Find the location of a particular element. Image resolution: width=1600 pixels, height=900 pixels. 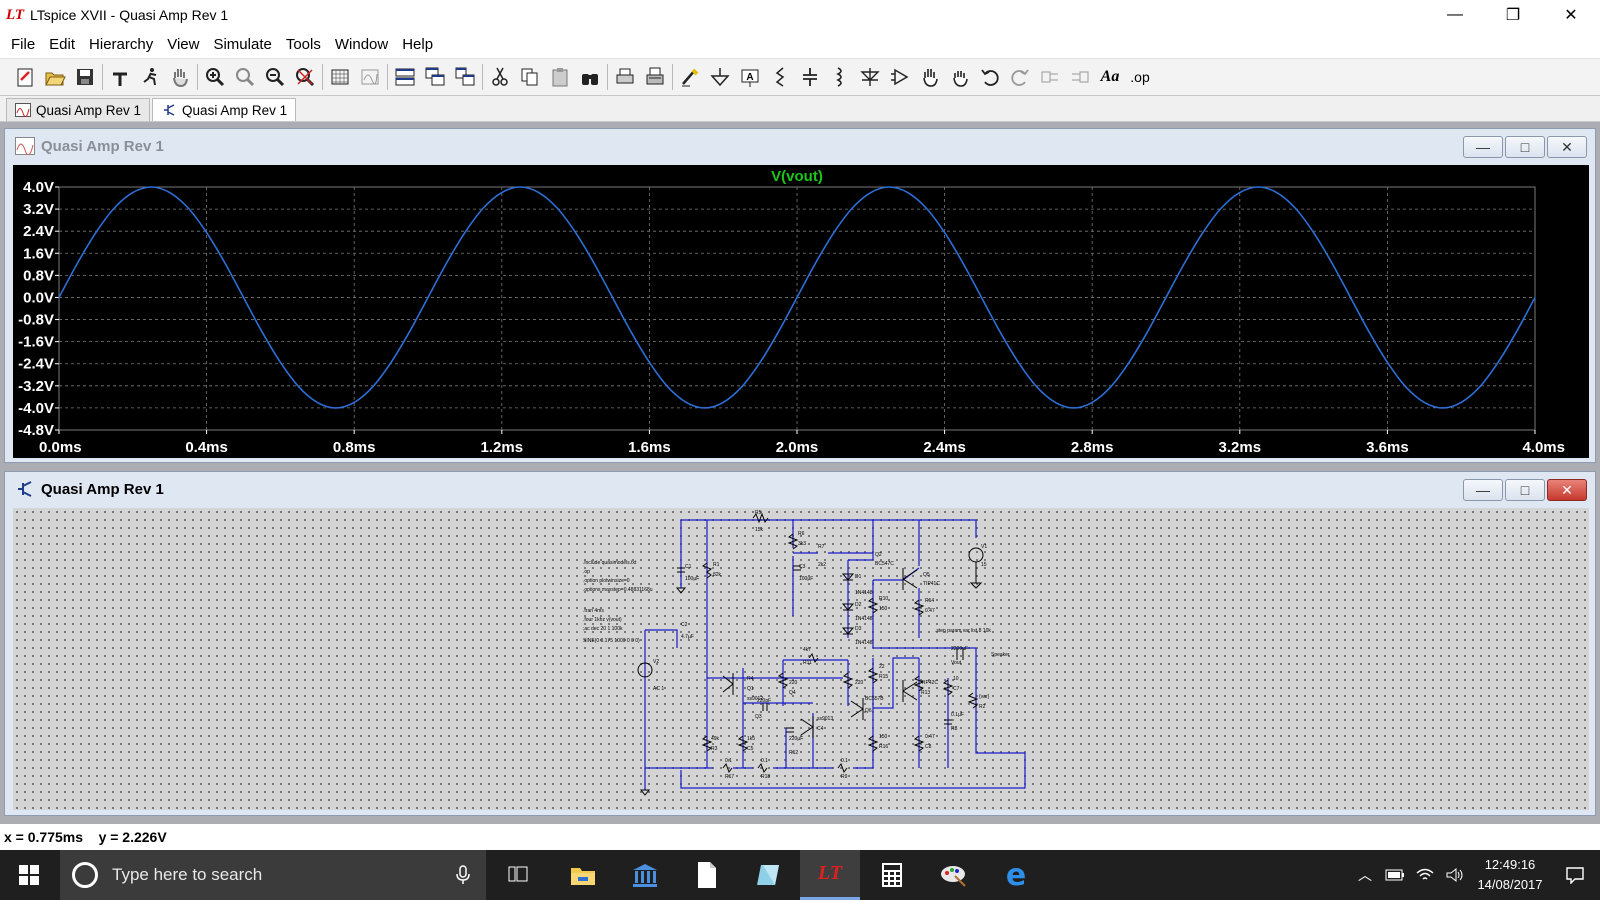

cascade-icon is located at coordinates (435, 77).